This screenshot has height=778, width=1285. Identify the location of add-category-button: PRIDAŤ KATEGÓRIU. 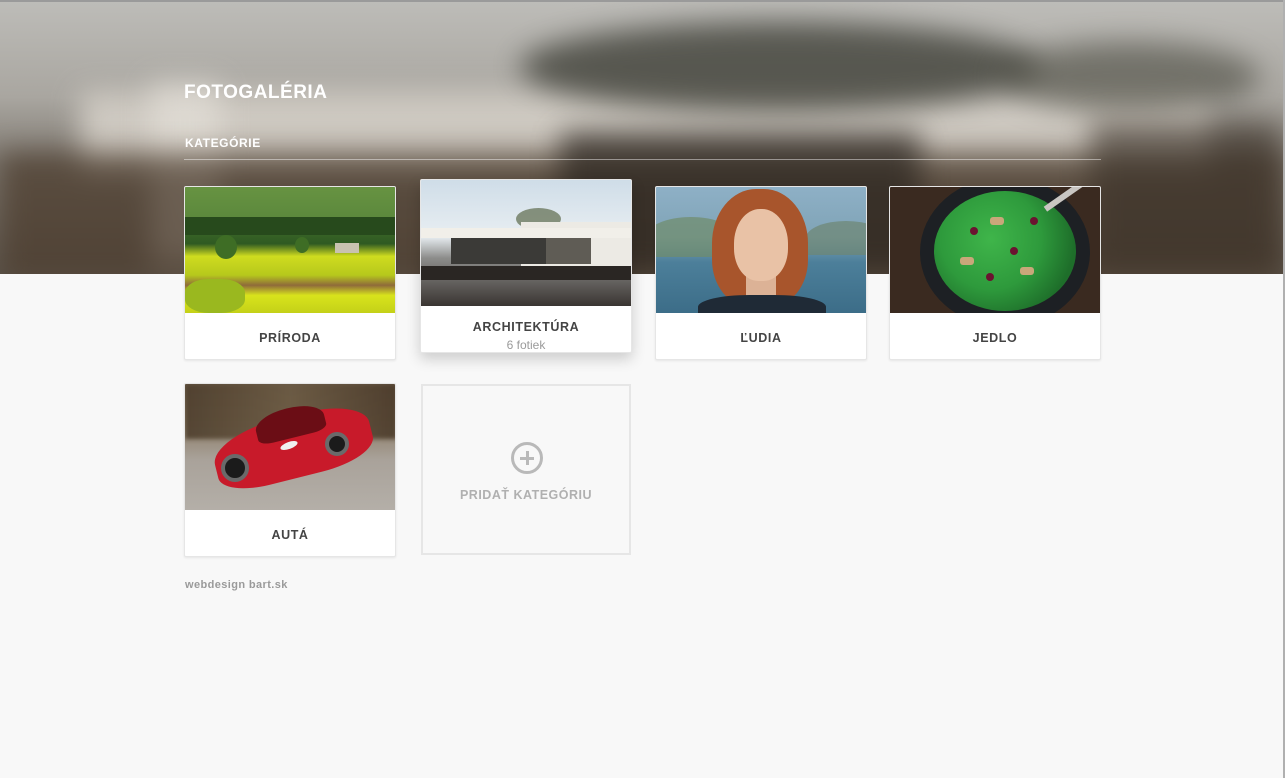
(526, 469).